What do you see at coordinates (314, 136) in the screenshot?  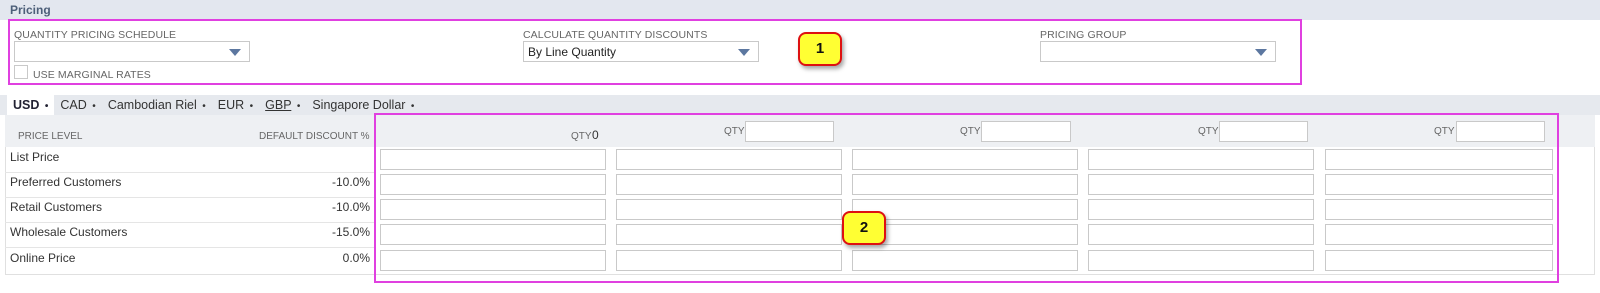 I see `default-discount-column-header: DEFAULT DISCOUNT %` at bounding box center [314, 136].